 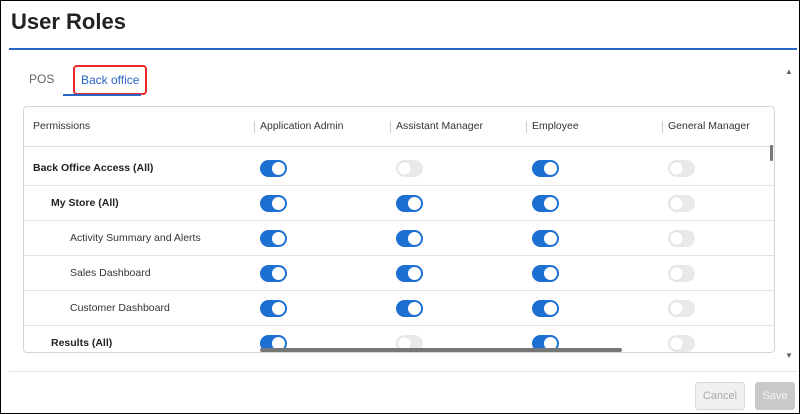 What do you see at coordinates (789, 71) in the screenshot?
I see `triangle-up-icon: ▲` at bounding box center [789, 71].